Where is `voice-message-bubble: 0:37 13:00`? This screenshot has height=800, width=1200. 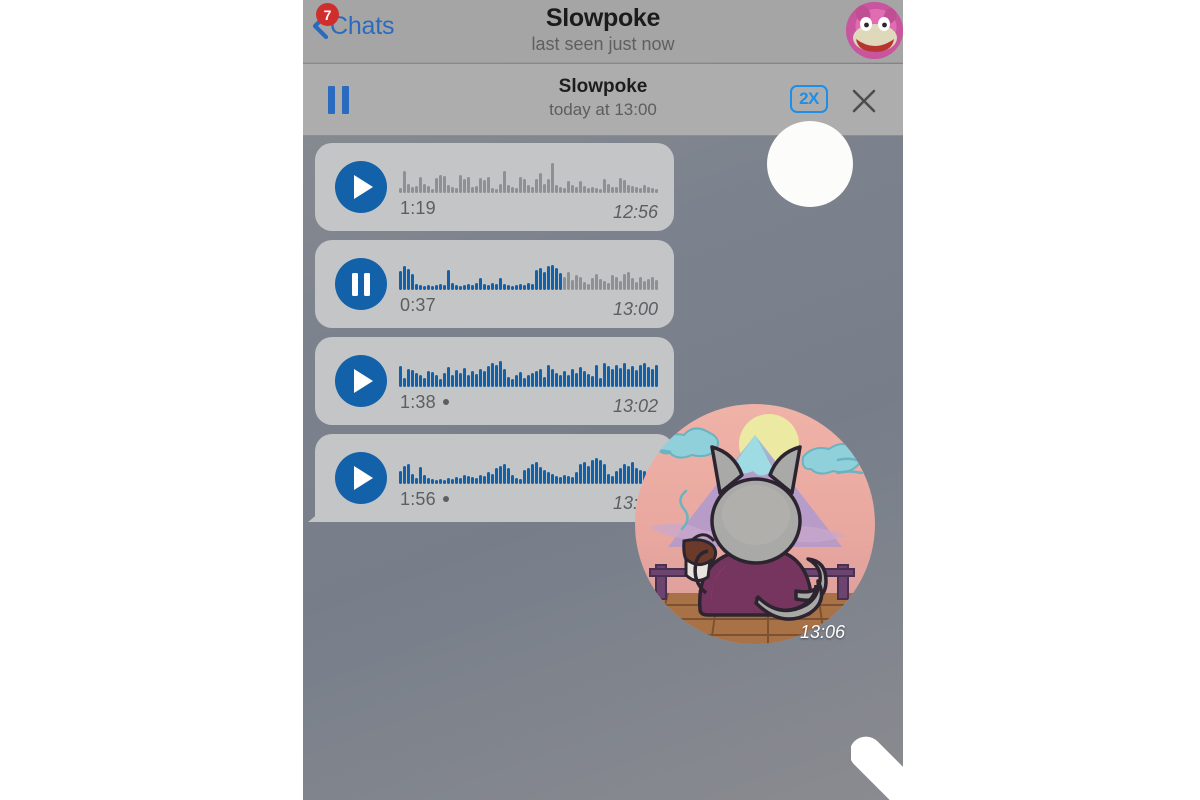 voice-message-bubble: 0:37 13:00 is located at coordinates (494, 284).